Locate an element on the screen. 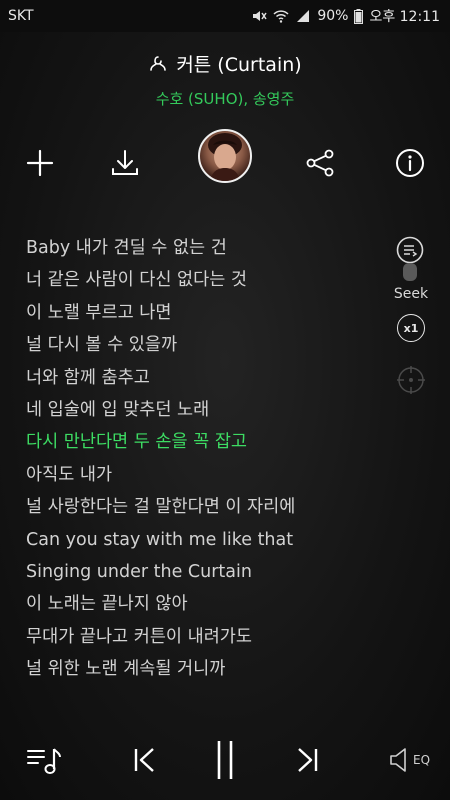 Image resolution: width=450 pixels, height=800 pixels. lyric-line: 이 노랠 부르고 나면 is located at coordinates (206, 313).